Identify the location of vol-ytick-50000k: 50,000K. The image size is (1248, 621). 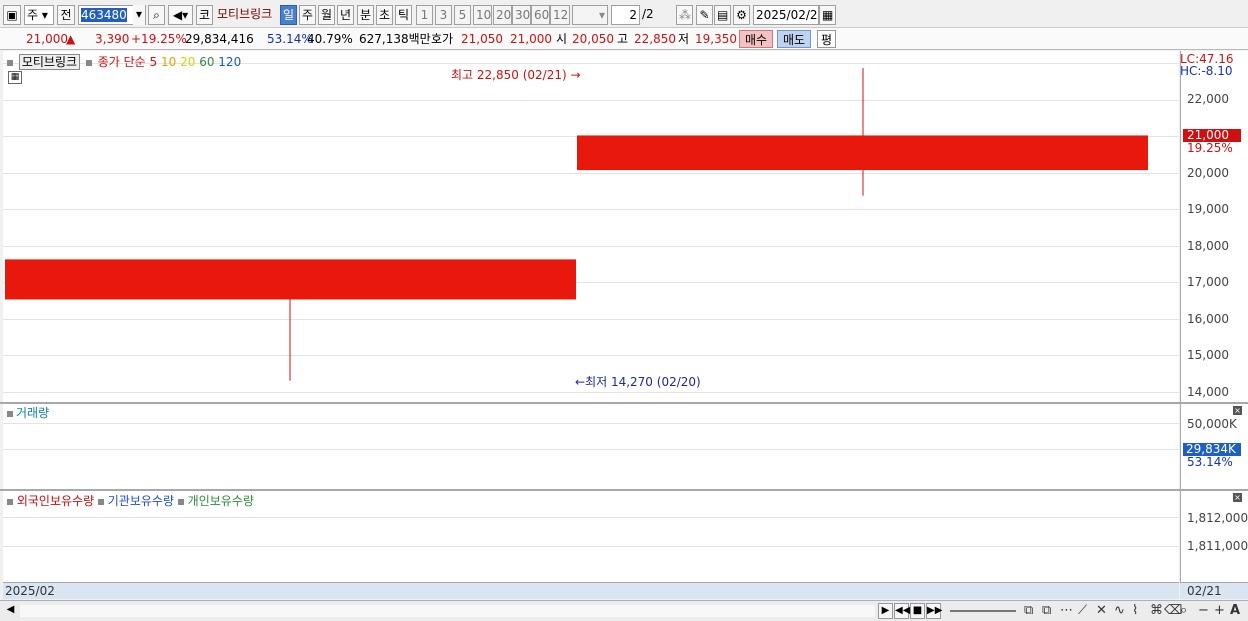
(1212, 424).